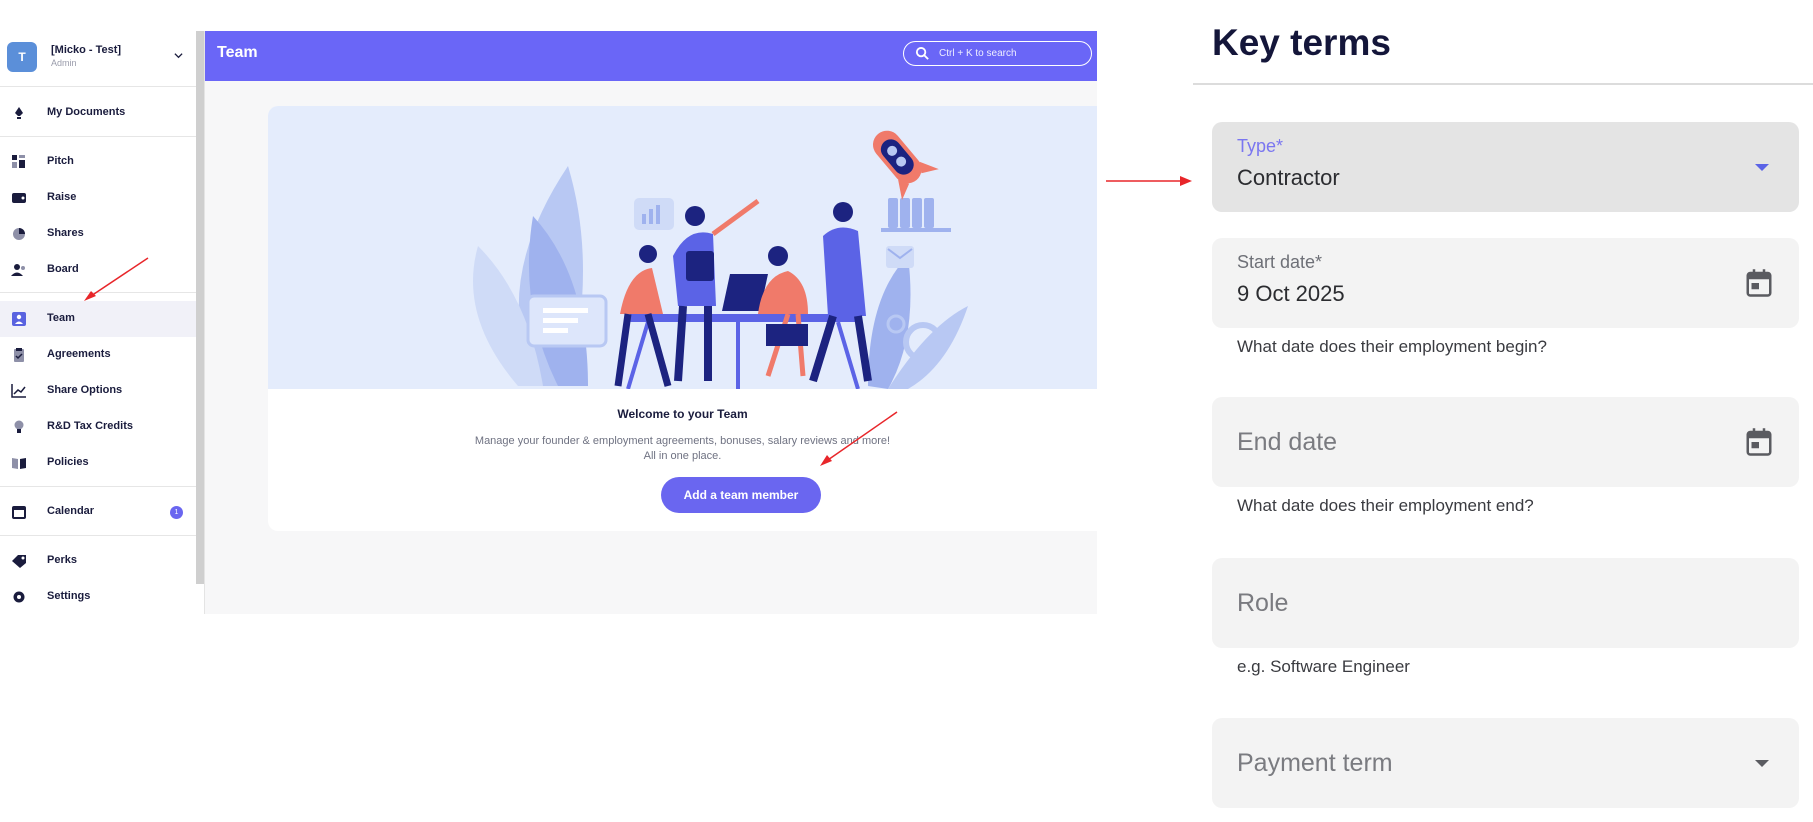 The height and width of the screenshot is (822, 1813). What do you see at coordinates (1505, 167) in the screenshot?
I see `type-select: Type* Contractor` at bounding box center [1505, 167].